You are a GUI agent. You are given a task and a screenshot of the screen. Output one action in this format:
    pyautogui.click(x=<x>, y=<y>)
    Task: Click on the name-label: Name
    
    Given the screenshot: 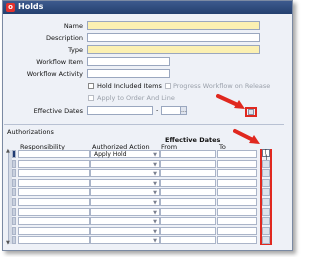 What is the action you would take?
    pyautogui.click(x=73, y=26)
    